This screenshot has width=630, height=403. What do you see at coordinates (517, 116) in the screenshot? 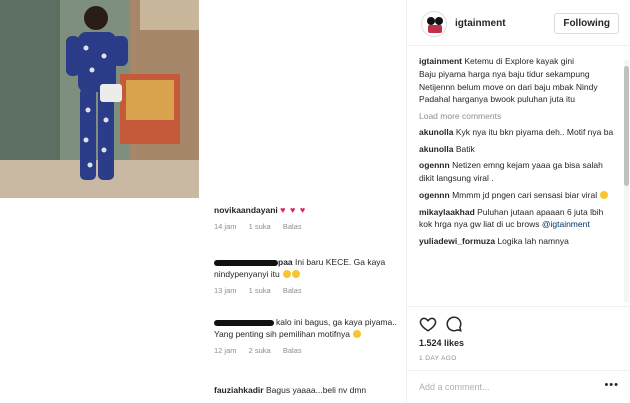
I see `load-more-comments-link: Load more comments` at bounding box center [517, 116].